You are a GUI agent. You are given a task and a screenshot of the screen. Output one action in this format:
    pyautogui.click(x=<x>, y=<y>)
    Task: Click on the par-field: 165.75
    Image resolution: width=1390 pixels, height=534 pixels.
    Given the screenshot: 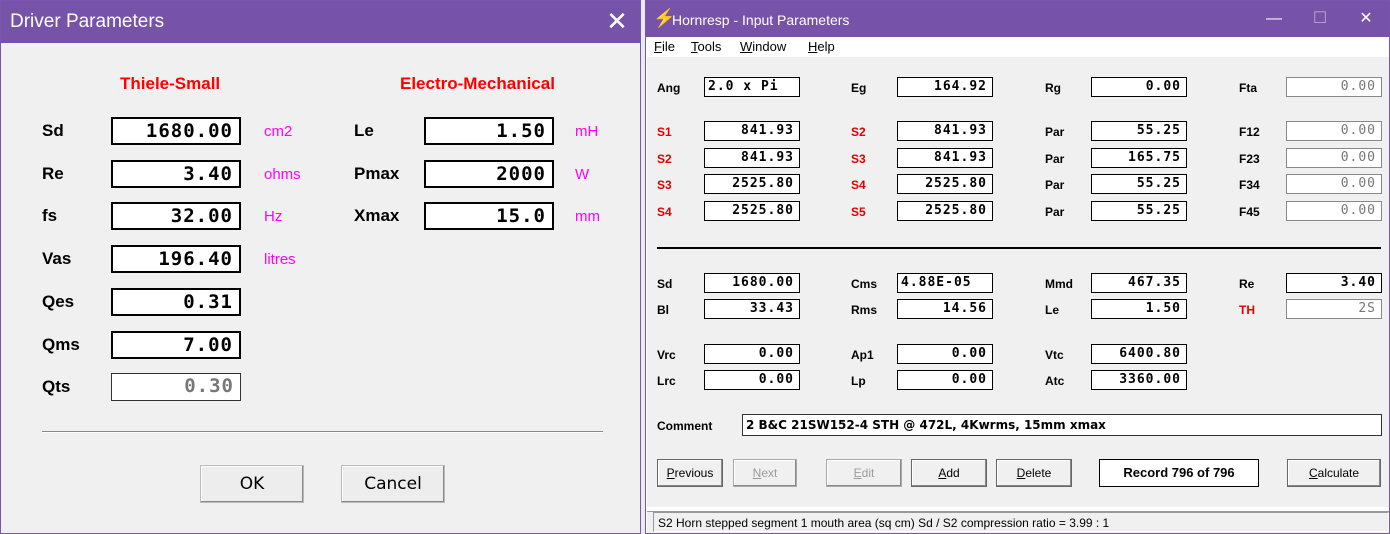 What is the action you would take?
    pyautogui.click(x=1139, y=158)
    